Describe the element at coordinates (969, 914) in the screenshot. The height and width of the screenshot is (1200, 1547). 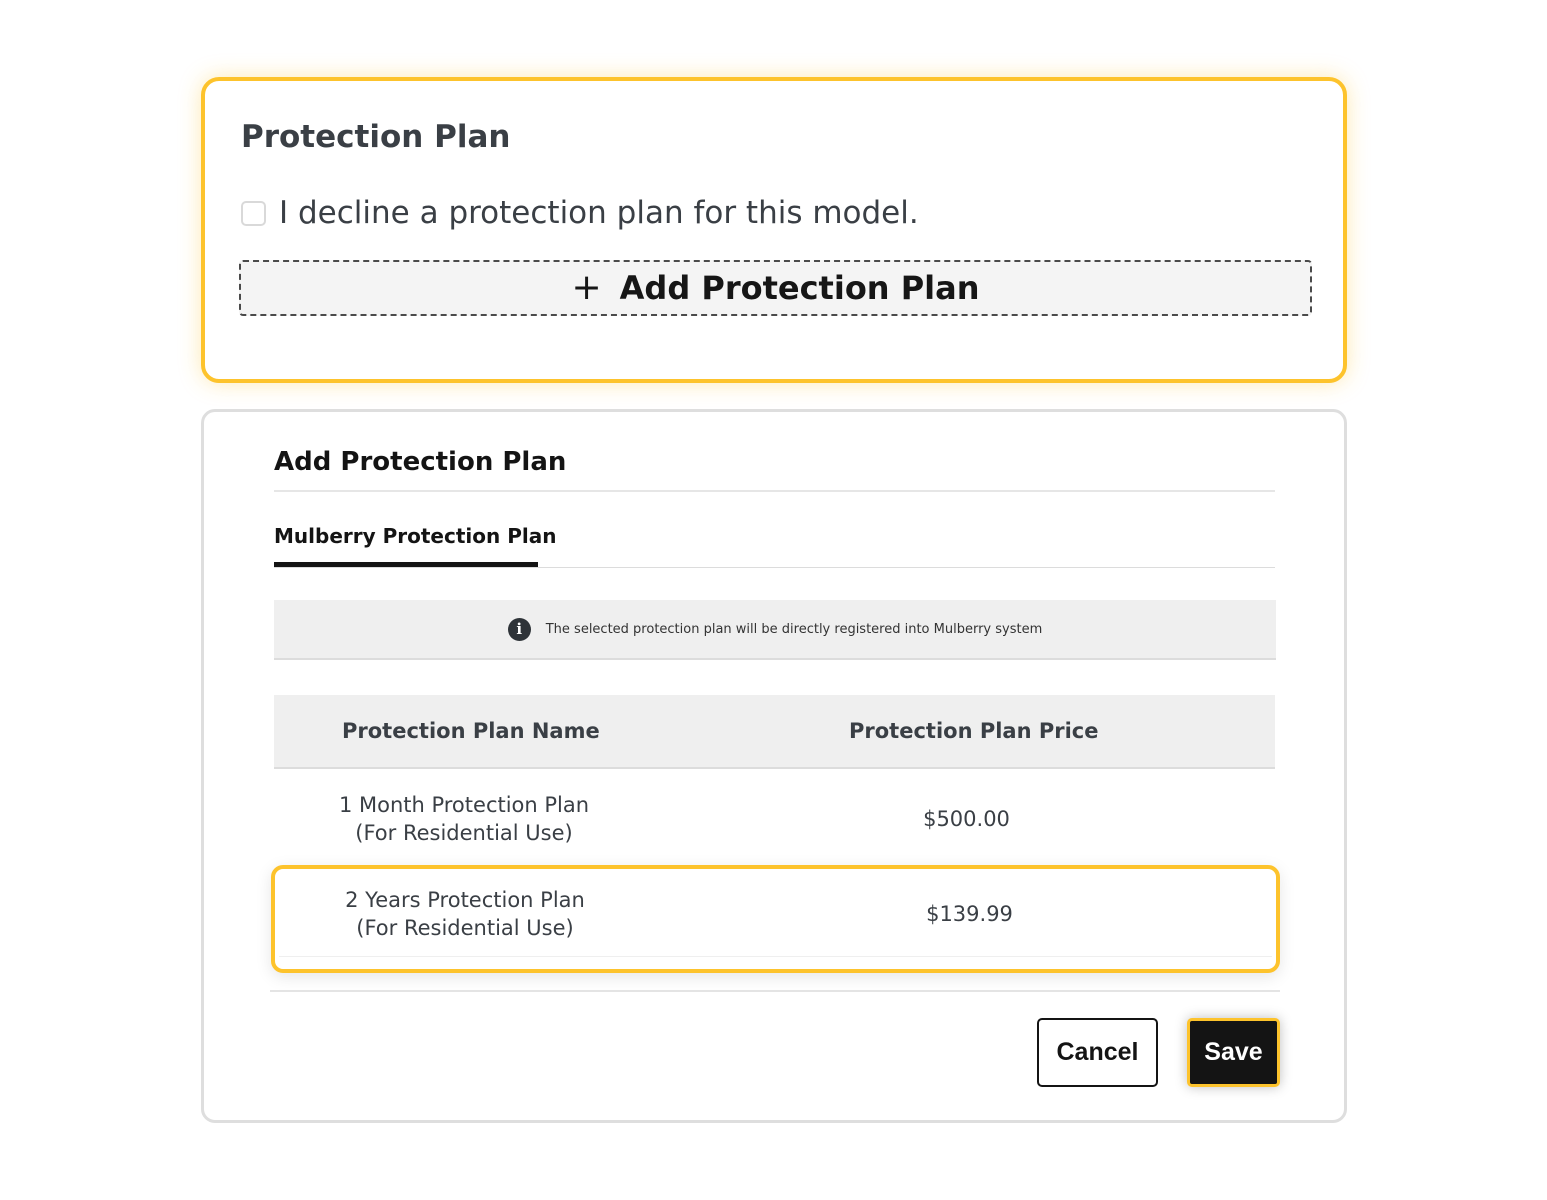
I see `plan-price-cell: $139.99` at that location.